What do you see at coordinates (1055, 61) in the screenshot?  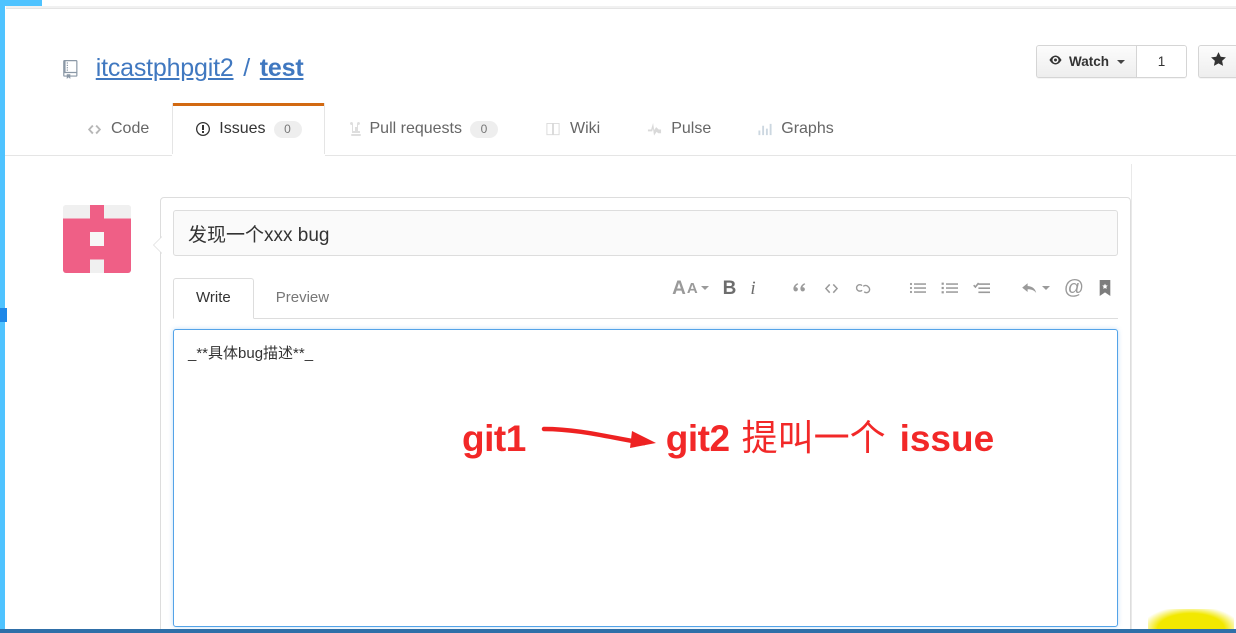 I see `eye-icon` at bounding box center [1055, 61].